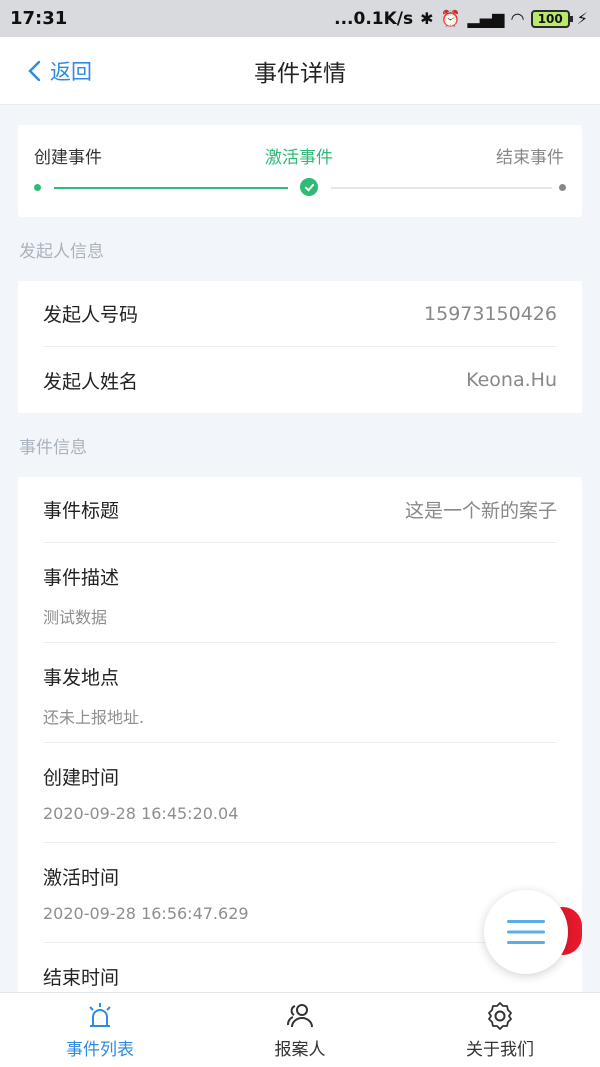  I want to click on back-label: 返回, so click(71, 72).